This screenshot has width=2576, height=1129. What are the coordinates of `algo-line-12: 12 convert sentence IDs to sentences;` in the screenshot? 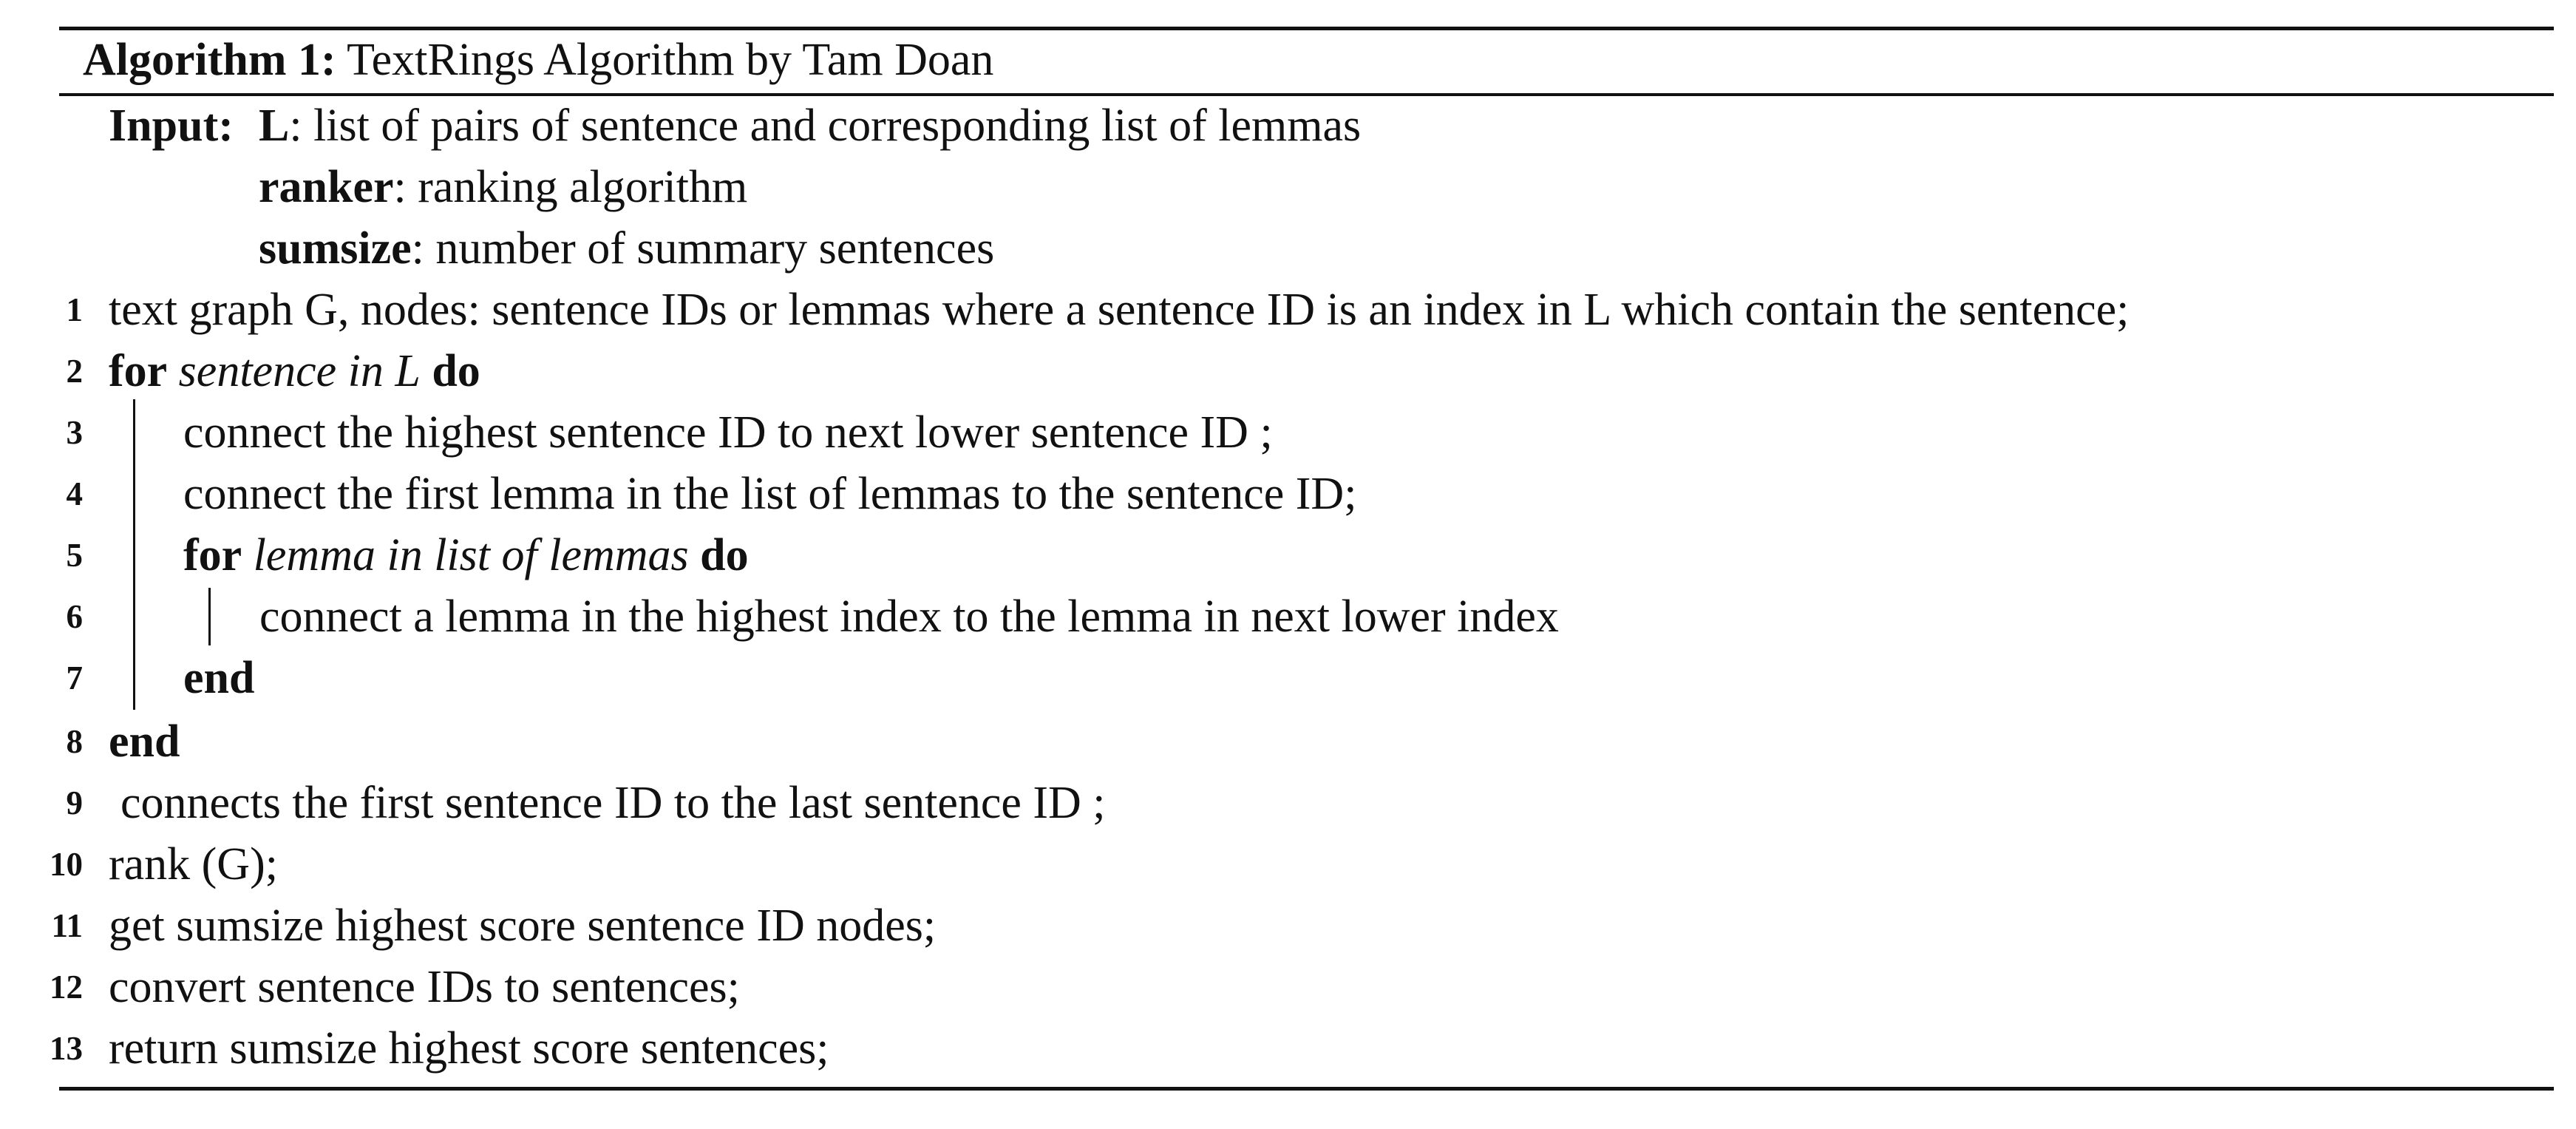 It's located at (1288, 987).